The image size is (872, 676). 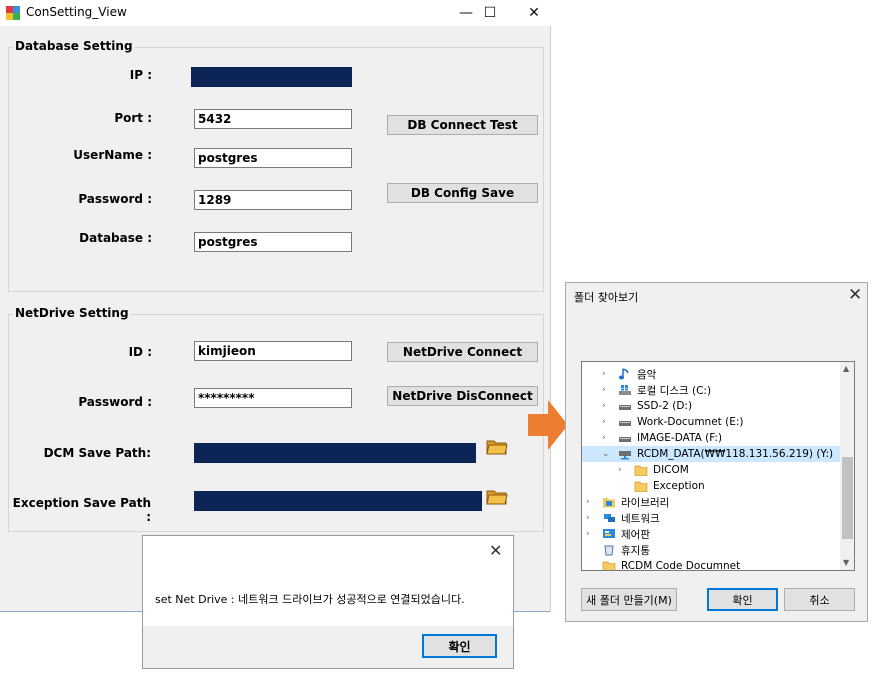 I want to click on folder-browser-title: 폴더 찾아보기, so click(x=606, y=297).